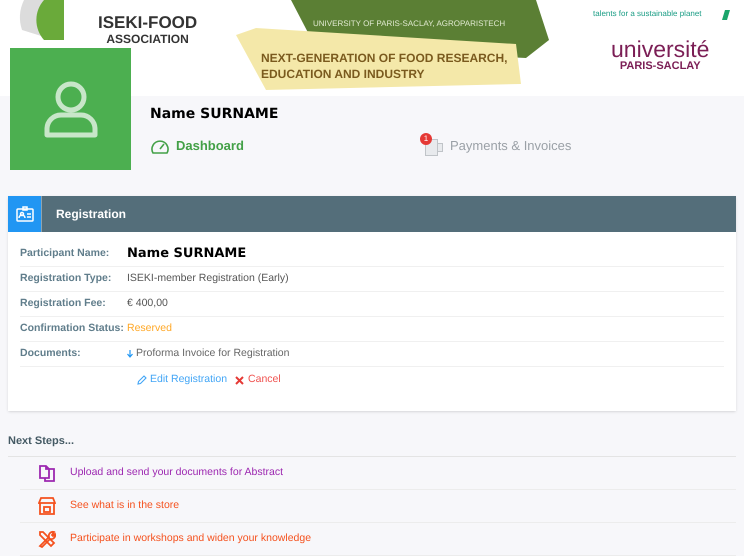 Image resolution: width=744 pixels, height=556 pixels. Describe the element at coordinates (147, 304) in the screenshot. I see `field-value: € 400,00` at that location.